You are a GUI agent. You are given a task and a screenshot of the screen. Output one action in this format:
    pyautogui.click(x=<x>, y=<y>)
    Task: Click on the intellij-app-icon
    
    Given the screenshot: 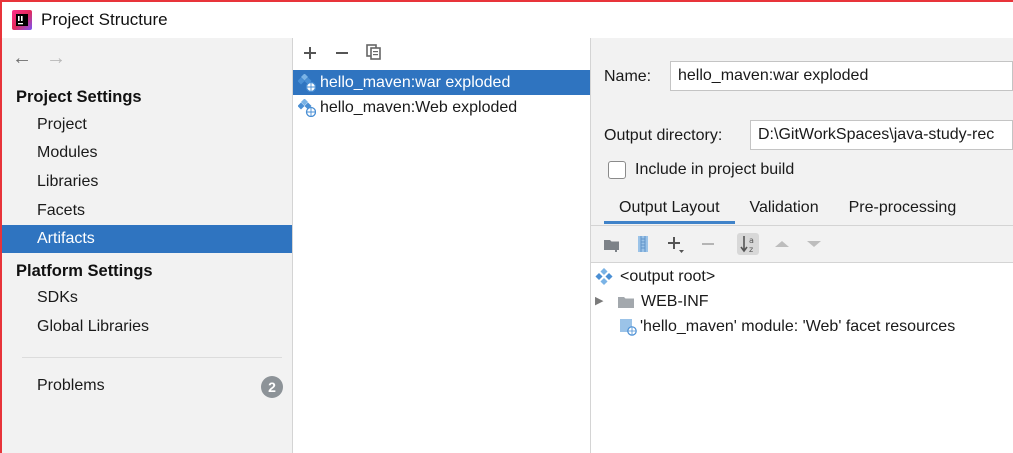 What is the action you would take?
    pyautogui.click(x=22, y=20)
    